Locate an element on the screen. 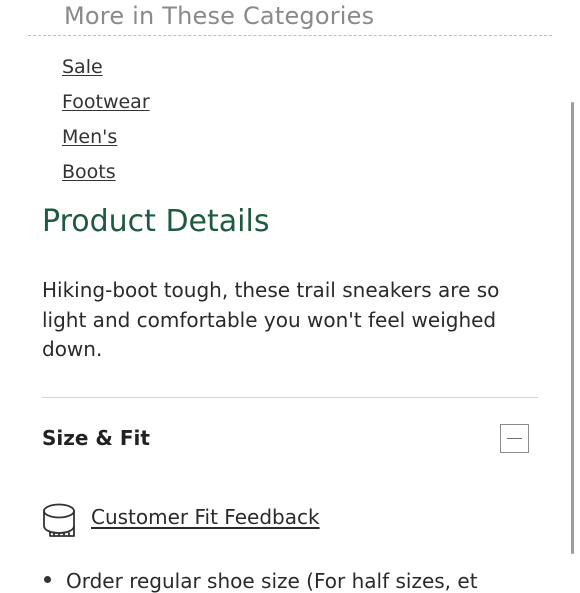  list-item: Footwear is located at coordinates (106, 108).